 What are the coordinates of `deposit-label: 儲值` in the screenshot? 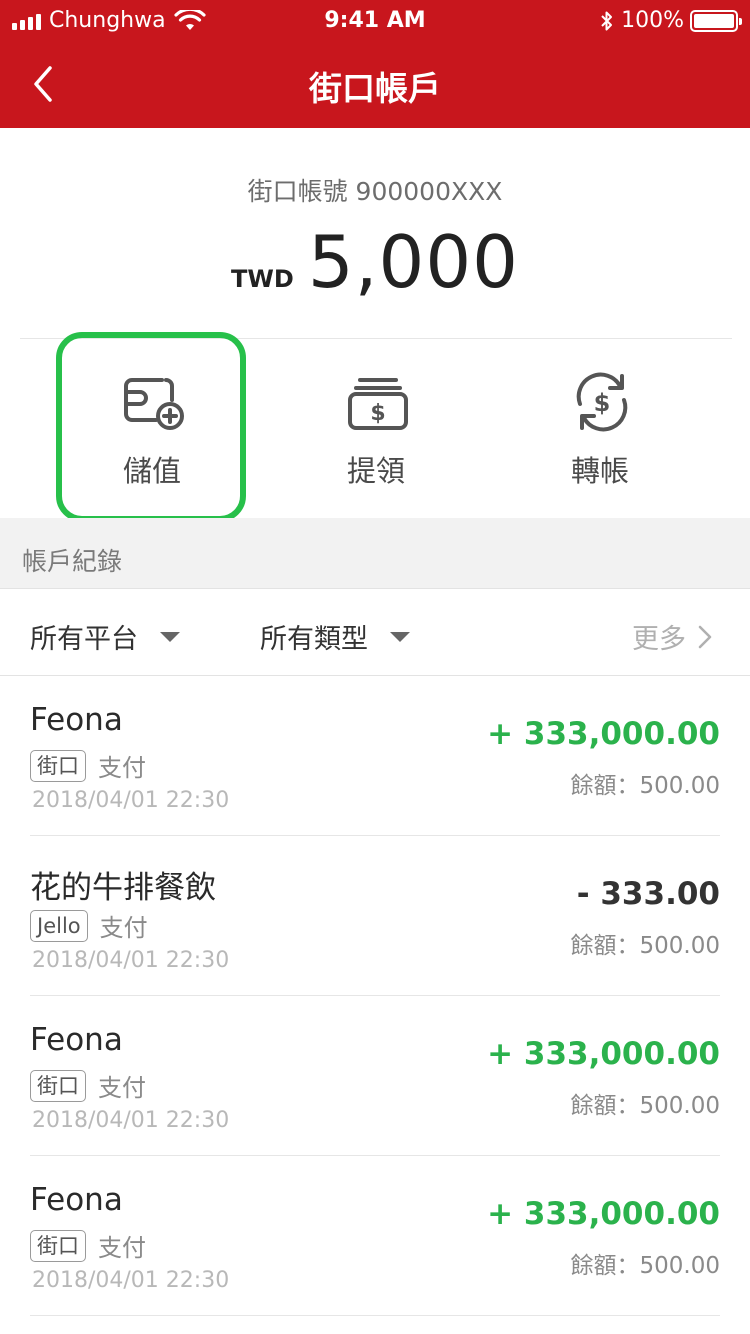 It's located at (151, 471).